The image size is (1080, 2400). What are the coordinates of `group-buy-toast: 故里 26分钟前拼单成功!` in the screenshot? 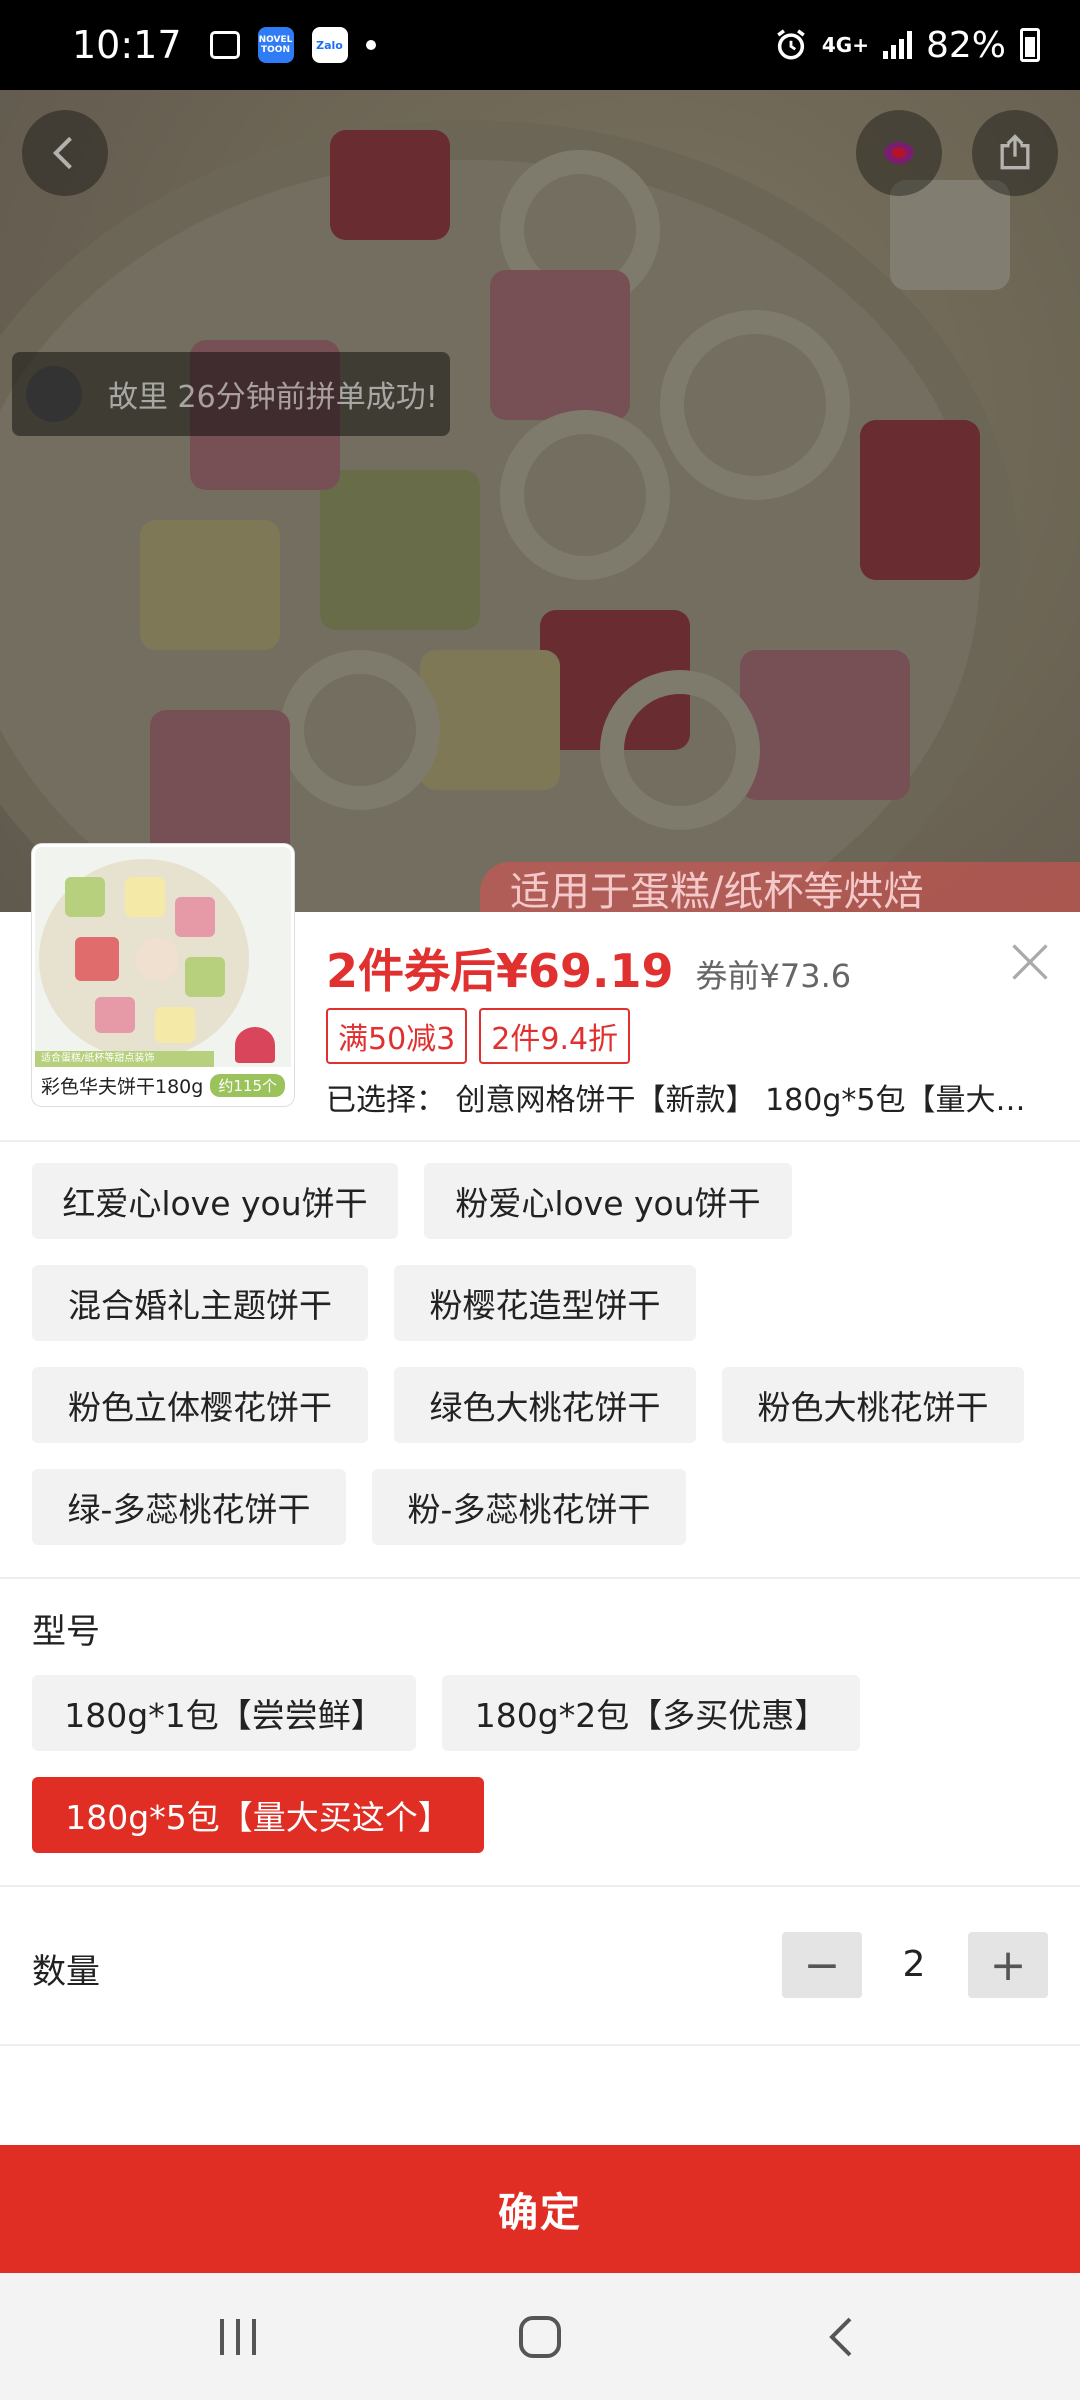 It's located at (231, 394).